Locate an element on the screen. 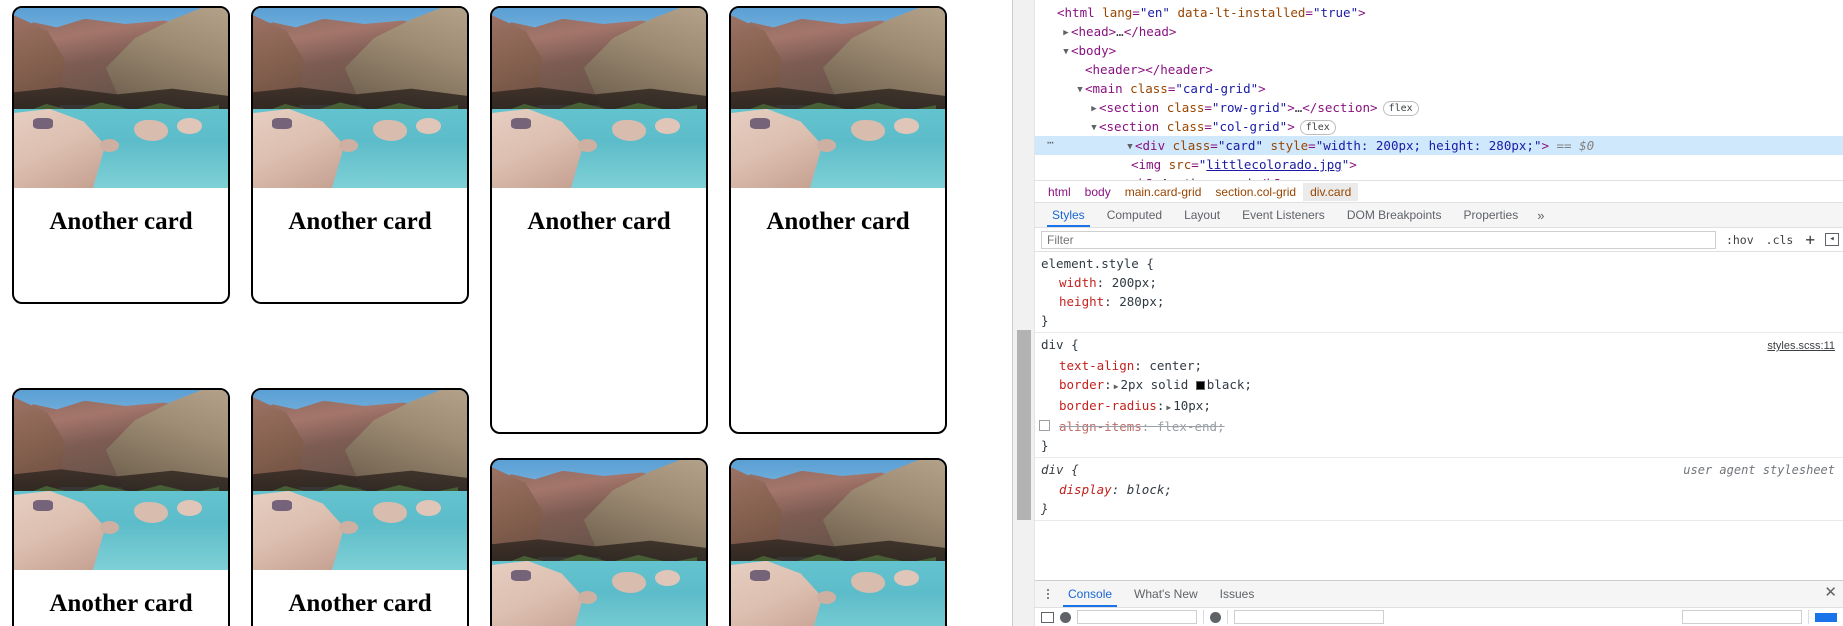 This screenshot has width=1843, height=626. declaration-height: height: 280px; is located at coordinates (1438, 301).